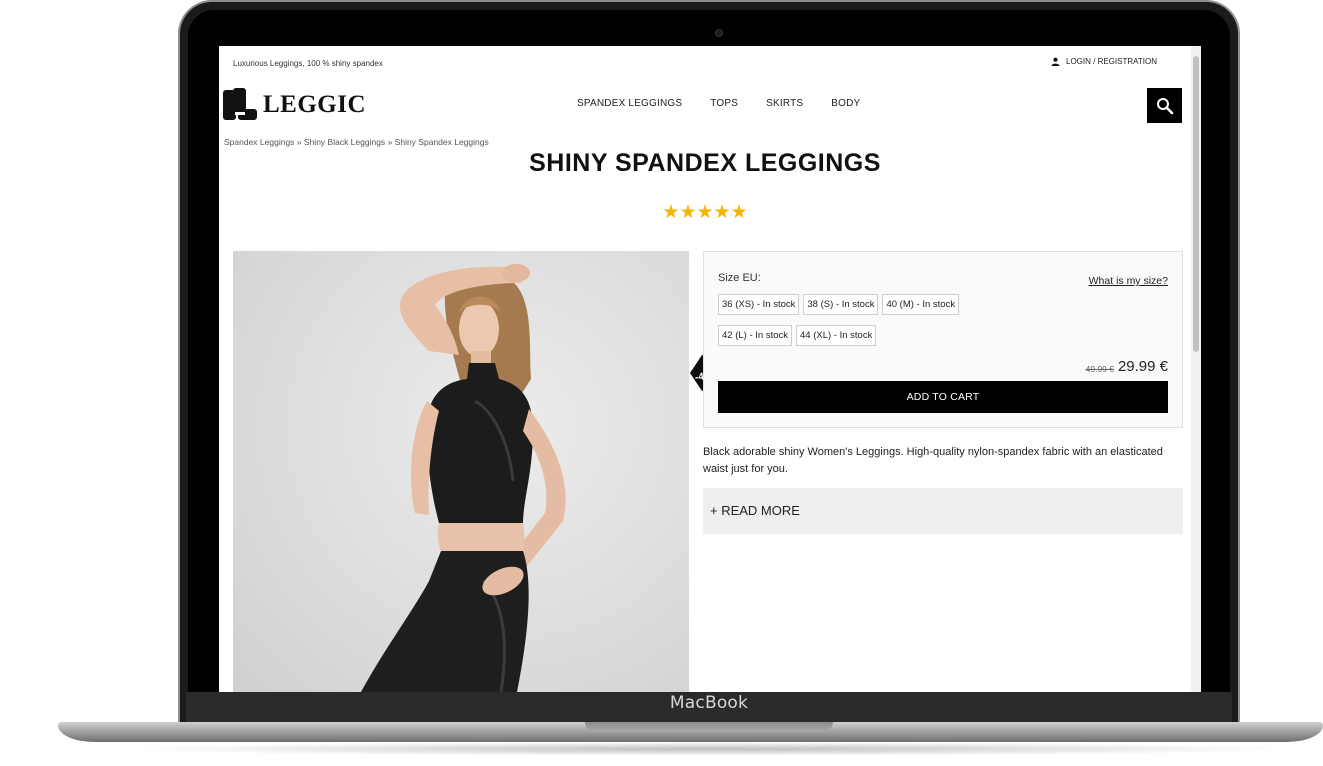 This screenshot has width=1323, height=766. What do you see at coordinates (845, 103) in the screenshot?
I see `nav-body: BODY` at bounding box center [845, 103].